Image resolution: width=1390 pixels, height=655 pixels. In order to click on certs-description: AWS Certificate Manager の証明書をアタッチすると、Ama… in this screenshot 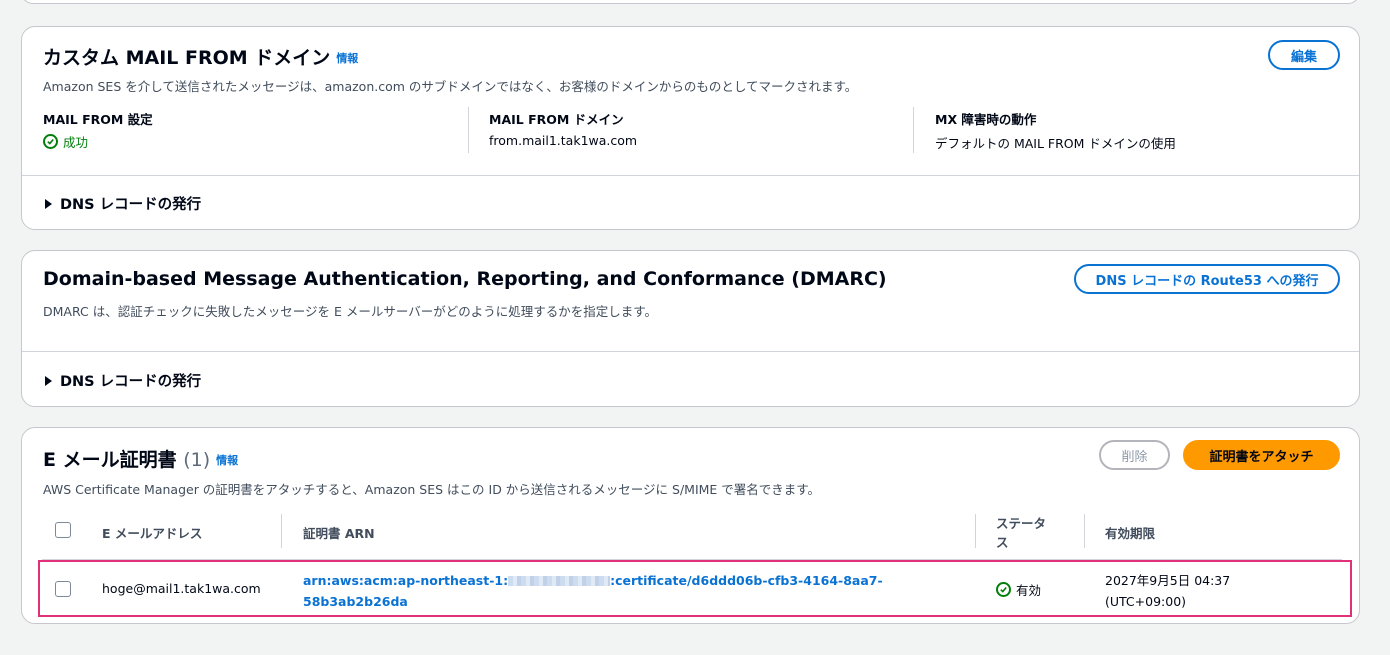, I will do `click(432, 489)`.